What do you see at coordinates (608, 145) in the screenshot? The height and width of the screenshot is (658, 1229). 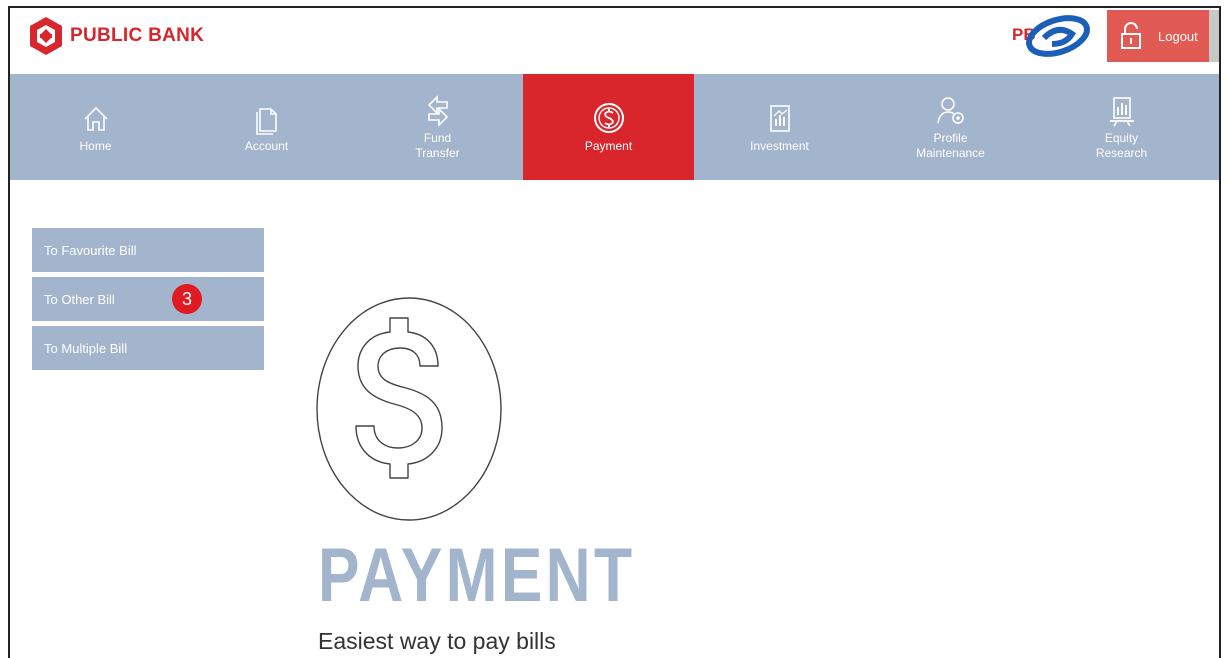 I see `nav-item-label: Payment` at bounding box center [608, 145].